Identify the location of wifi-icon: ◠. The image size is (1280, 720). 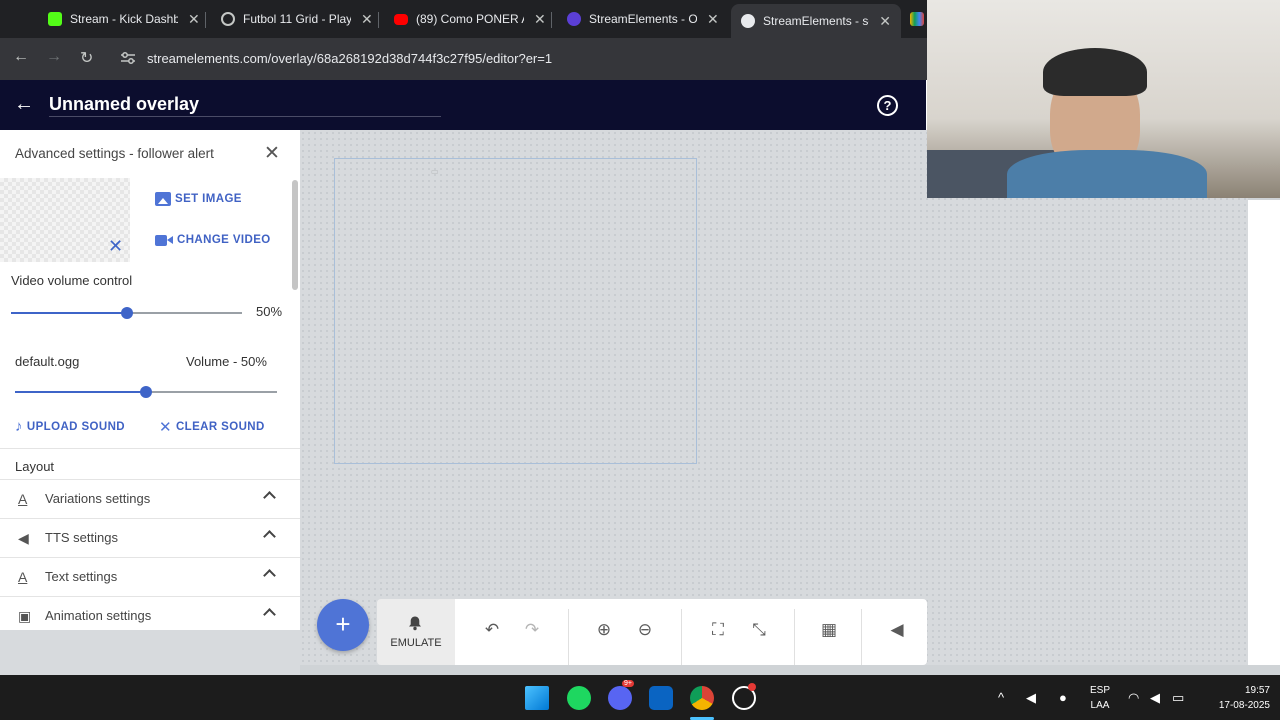
(1133, 698).